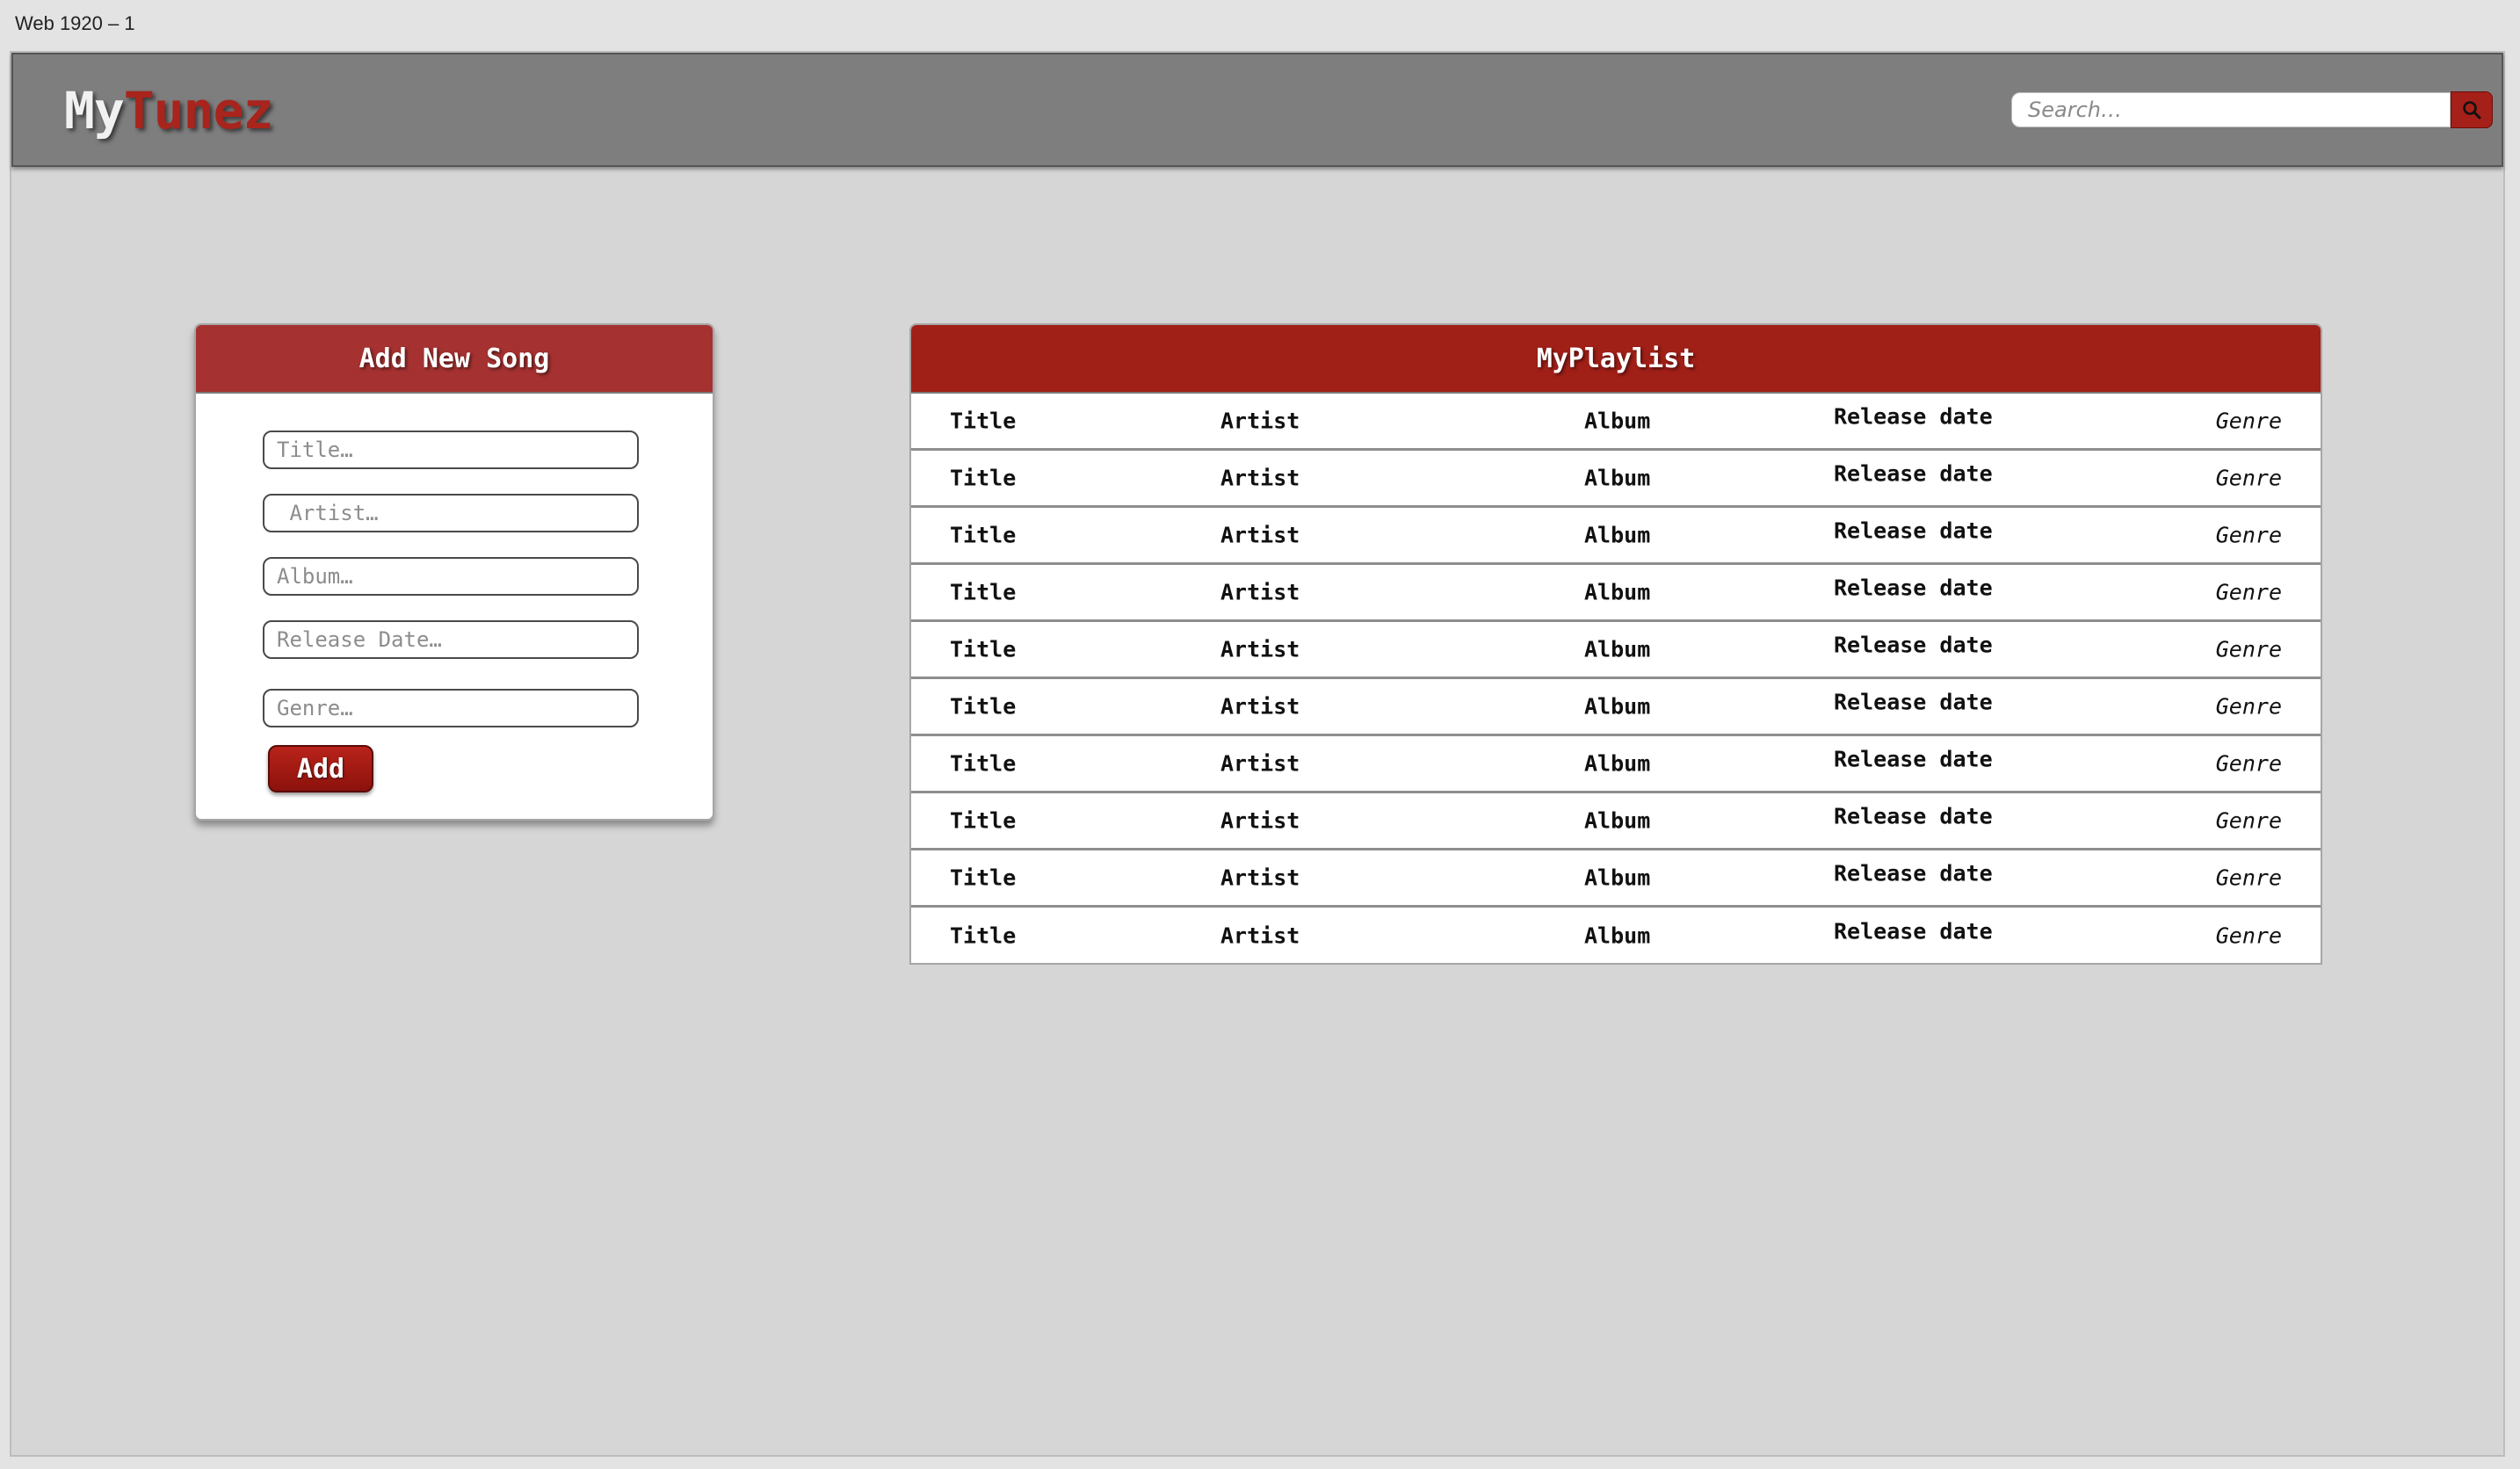  I want to click on frame-label: Web 1920 – 1, so click(75, 23).